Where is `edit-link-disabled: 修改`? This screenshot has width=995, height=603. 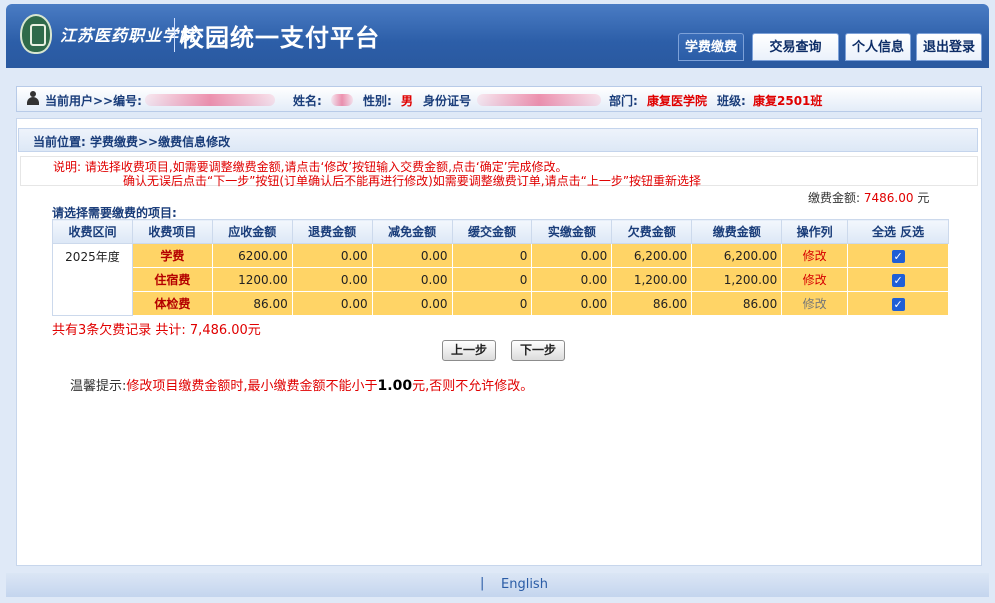
edit-link-disabled: 修改 is located at coordinates (815, 303).